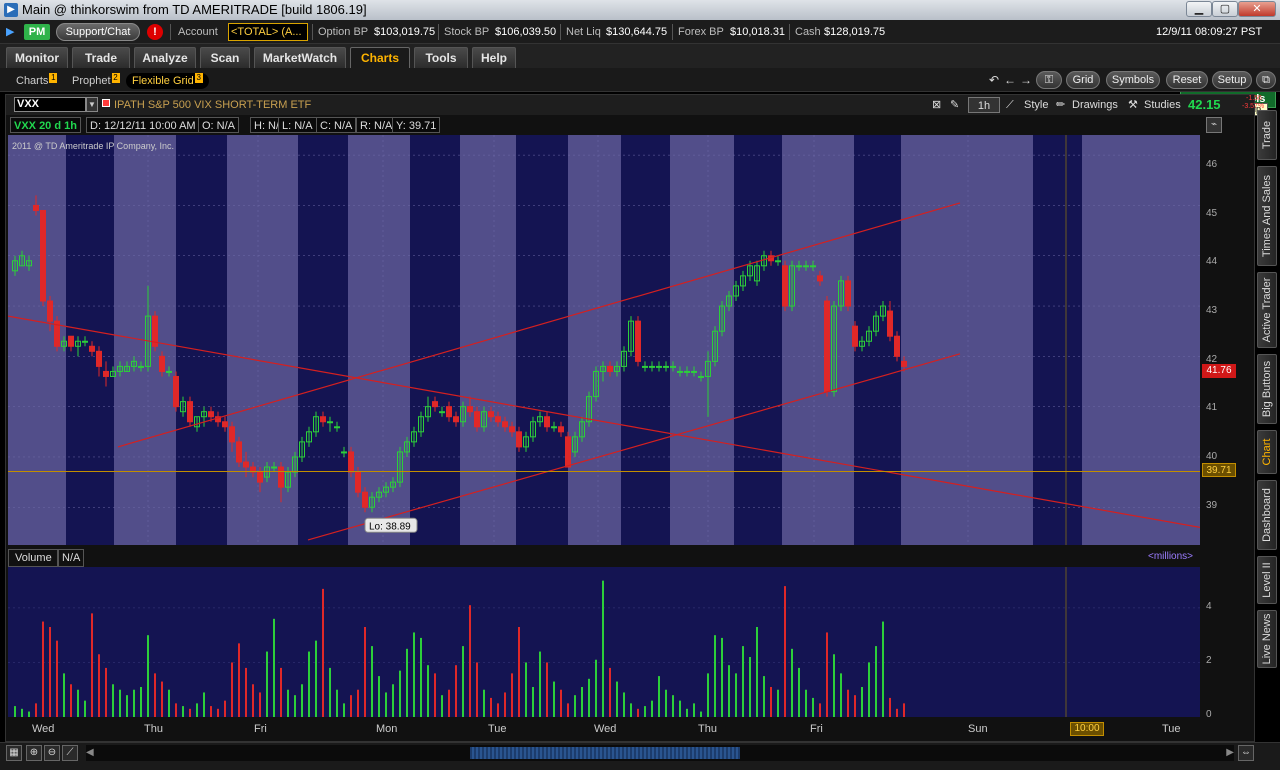  I want to click on info-open: O: N/A, so click(219, 125).